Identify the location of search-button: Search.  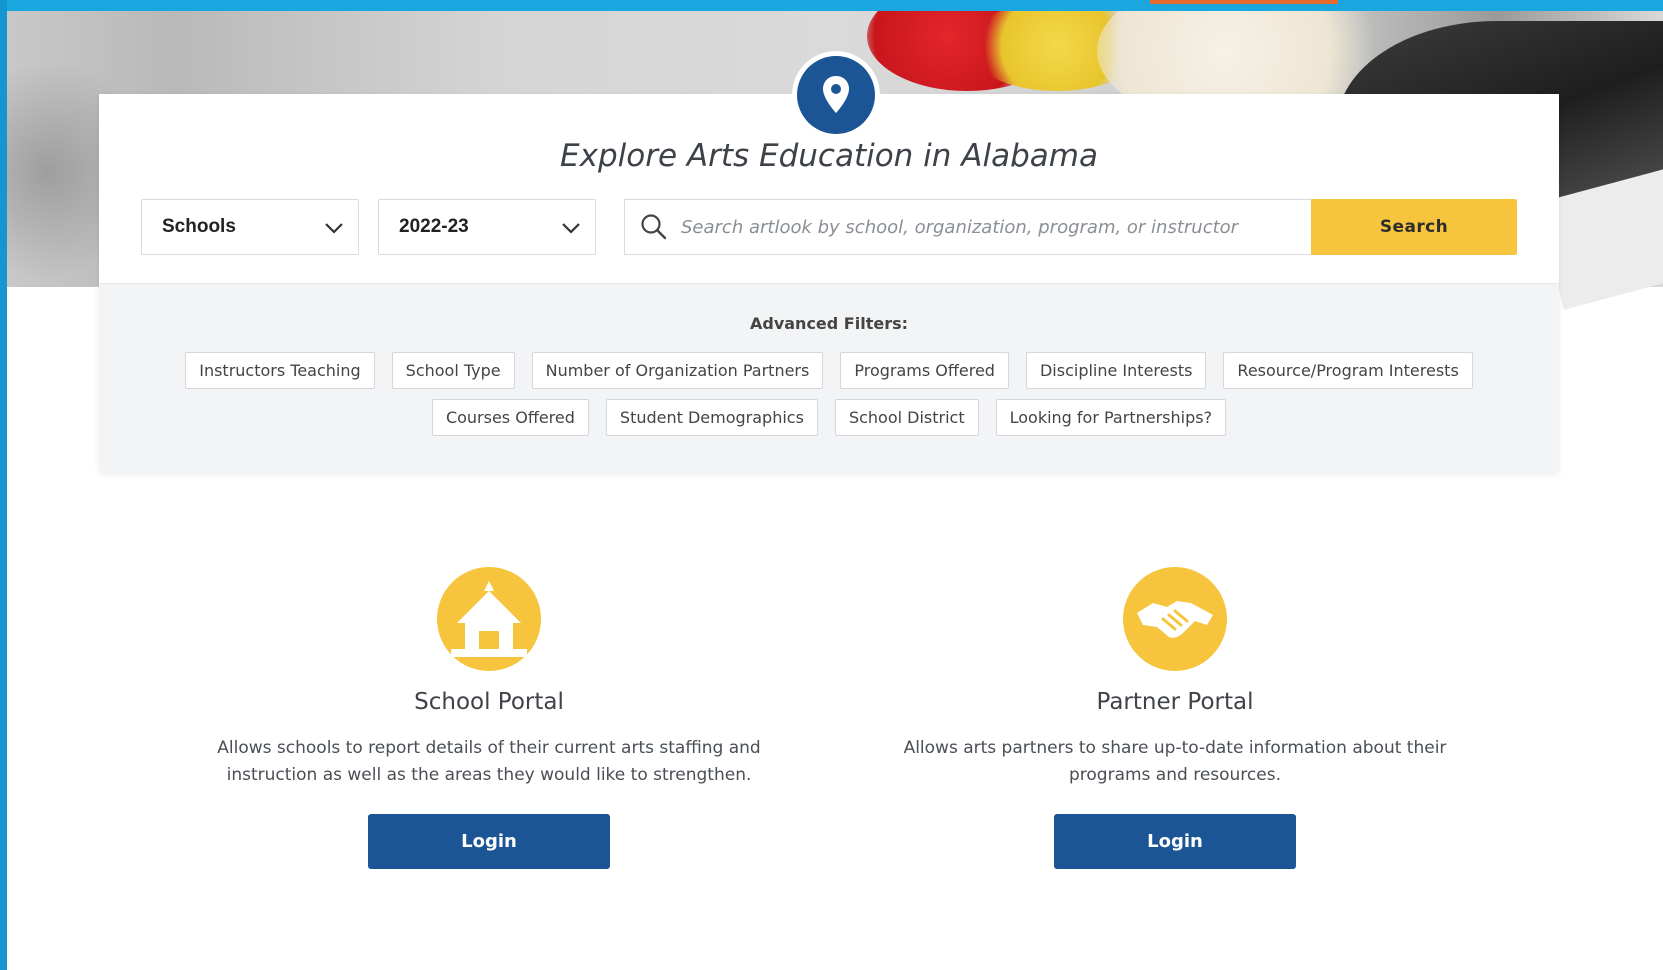
(1414, 227).